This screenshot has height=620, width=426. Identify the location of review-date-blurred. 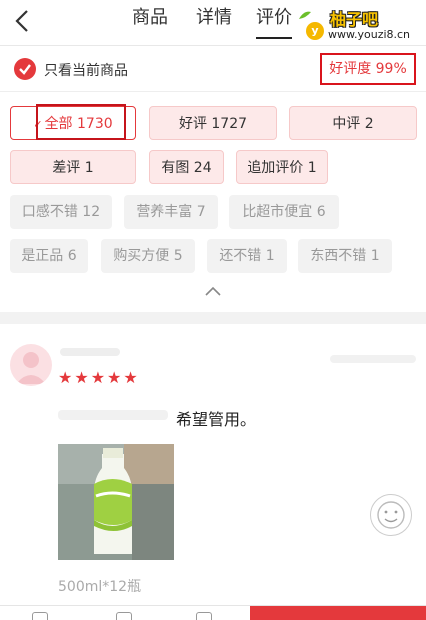
(373, 359).